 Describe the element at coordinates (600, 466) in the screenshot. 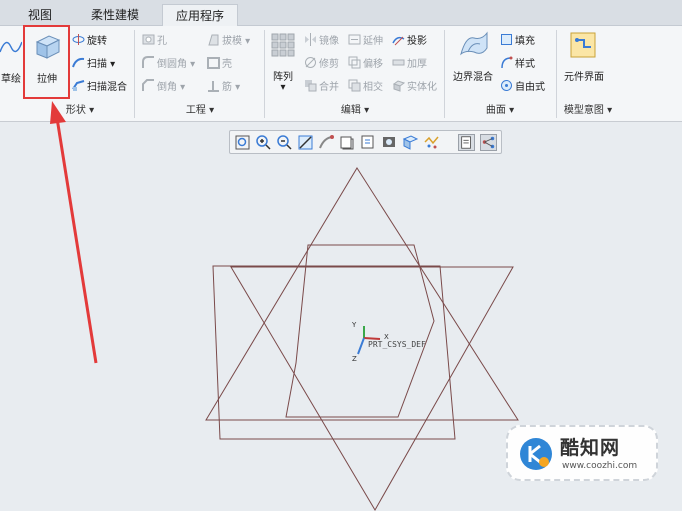

I see `watermark-url: www.coozhi.com` at that location.